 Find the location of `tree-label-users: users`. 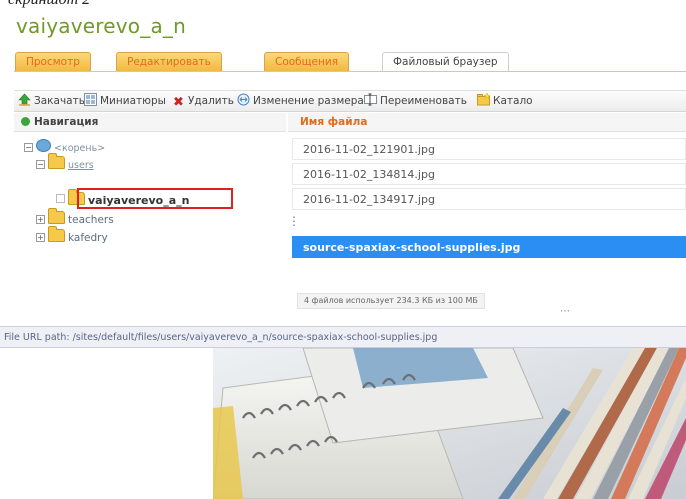

tree-label-users: users is located at coordinates (81, 165).